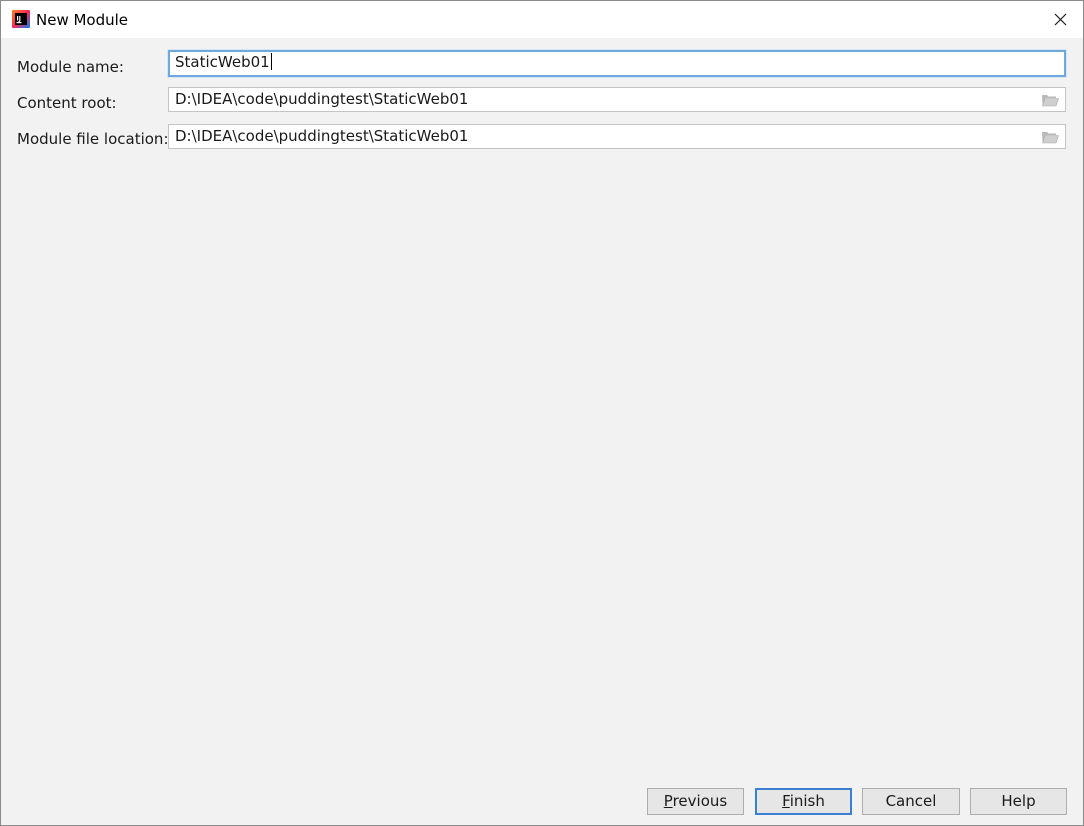  I want to click on module-name-value: StaticWeb01, so click(222, 62).